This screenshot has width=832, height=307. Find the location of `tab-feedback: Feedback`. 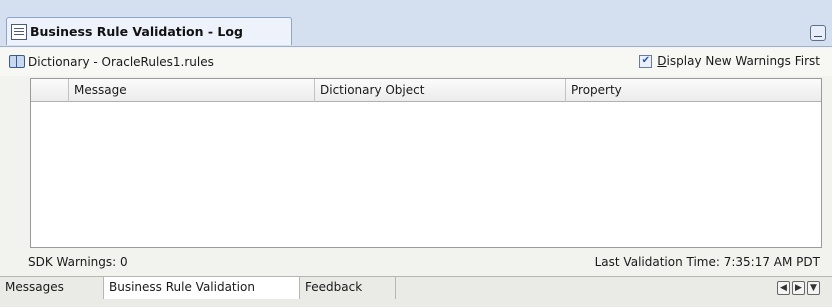

tab-feedback: Feedback is located at coordinates (348, 288).